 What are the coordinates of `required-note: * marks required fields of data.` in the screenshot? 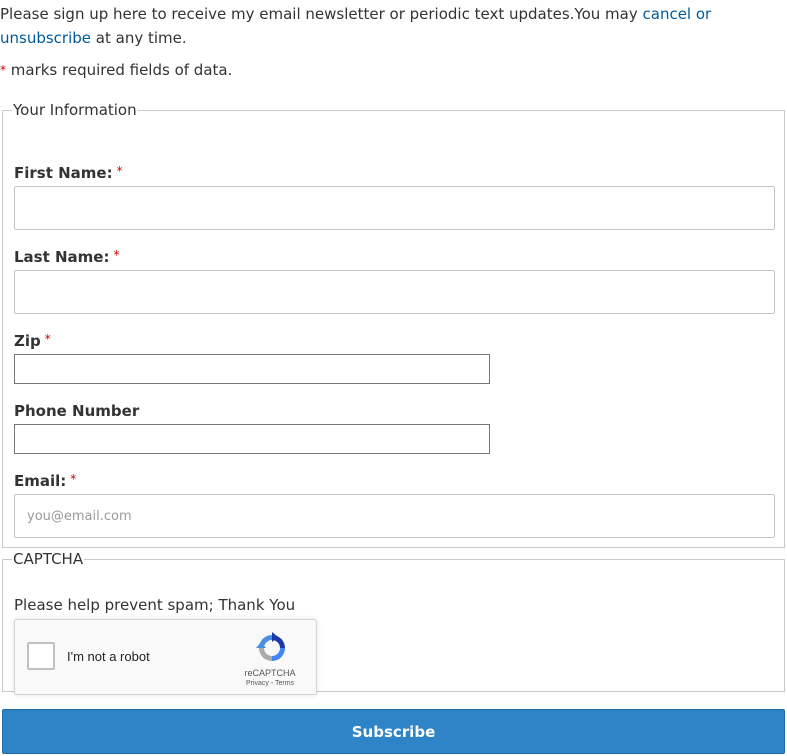 It's located at (116, 70).